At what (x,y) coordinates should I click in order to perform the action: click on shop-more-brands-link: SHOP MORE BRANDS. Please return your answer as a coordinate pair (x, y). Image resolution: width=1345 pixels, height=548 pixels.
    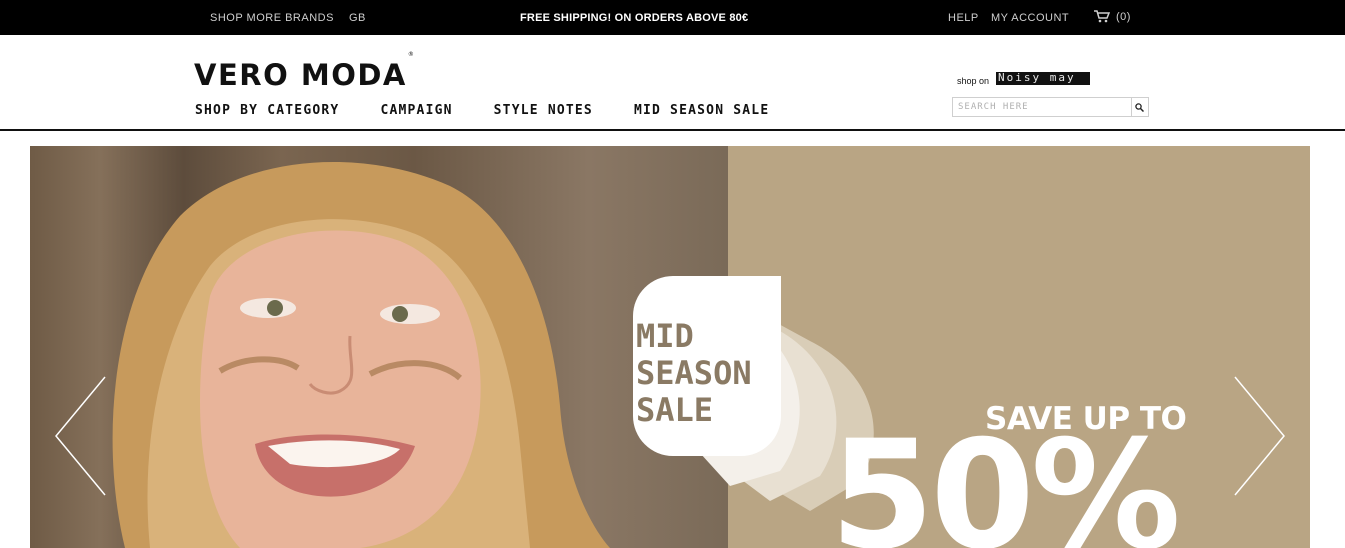
    Looking at the image, I should click on (272, 18).